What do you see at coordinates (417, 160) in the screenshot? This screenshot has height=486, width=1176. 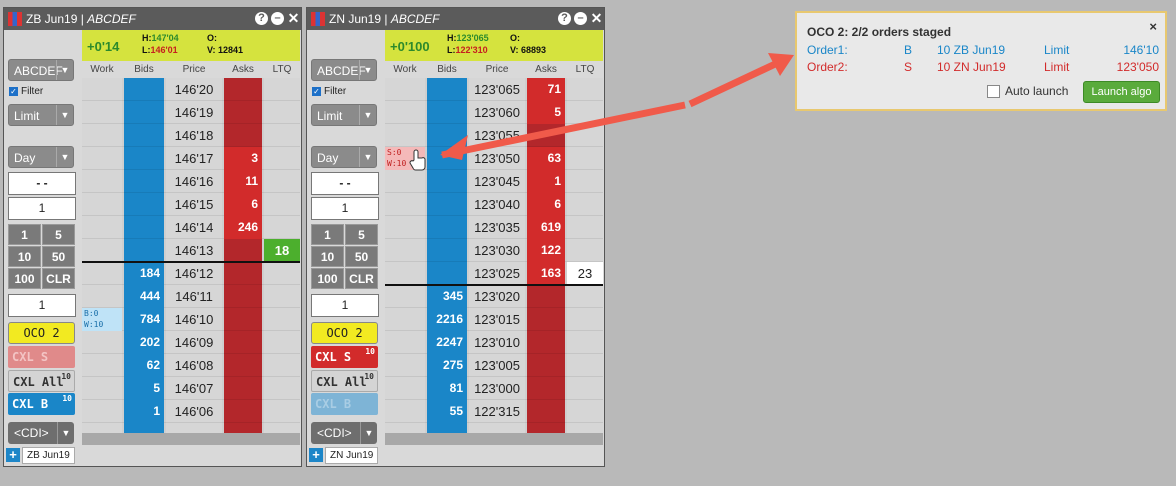 I see `hand-cursor-icon` at bounding box center [417, 160].